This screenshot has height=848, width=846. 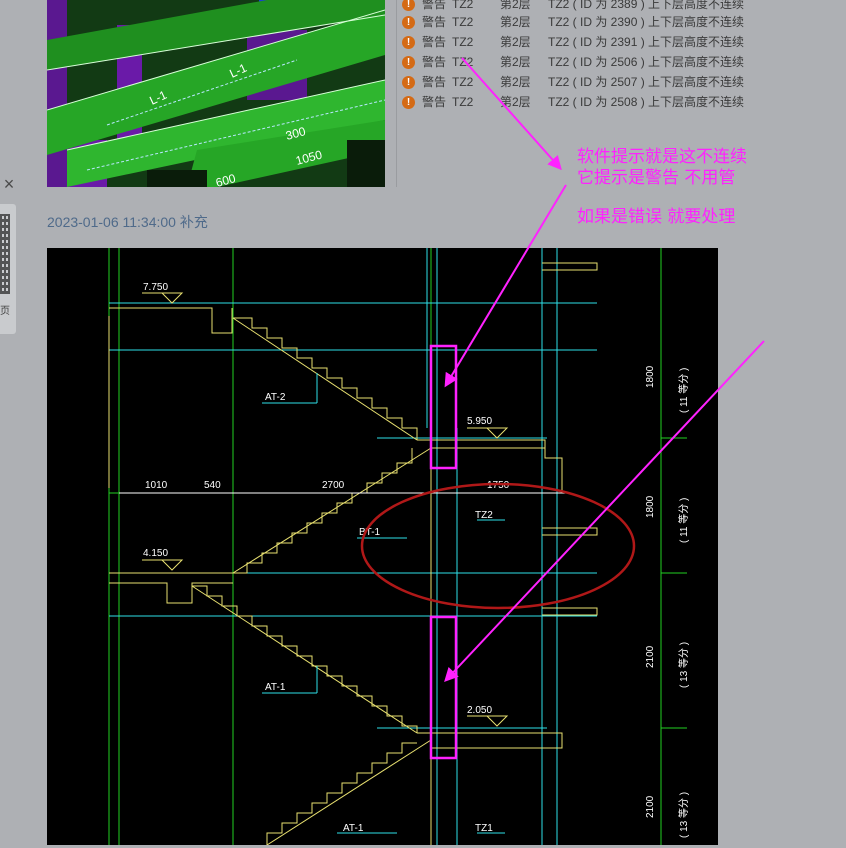 What do you see at coordinates (646, 102) in the screenshot?
I see `warning-description: TZ2 ( ID 为 2508 ) 上下层高度不连续` at bounding box center [646, 102].